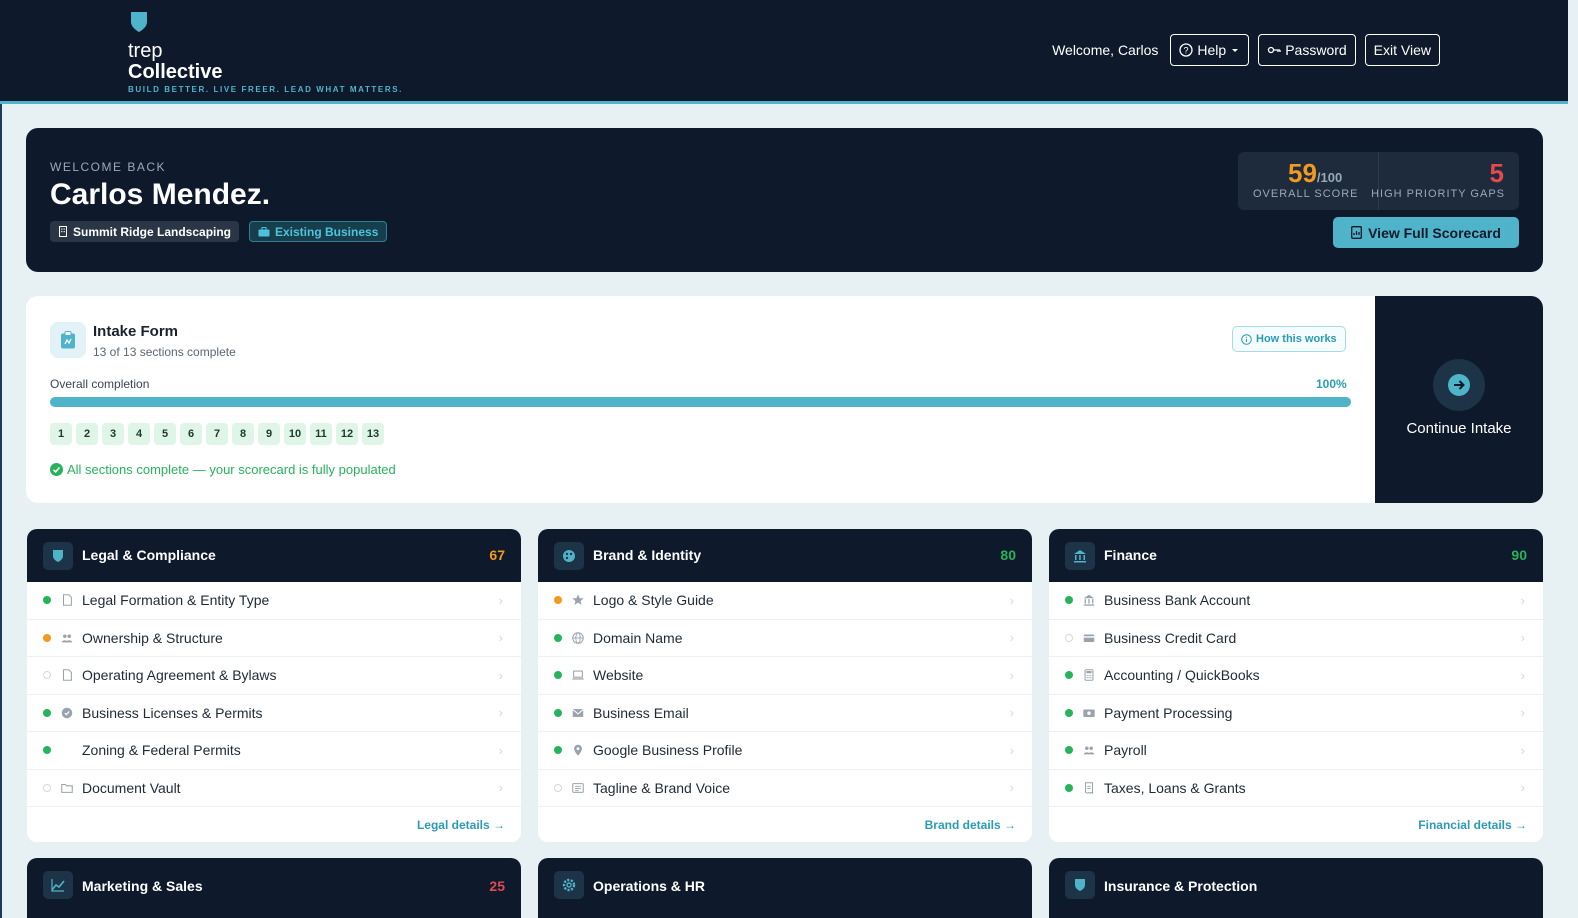  I want to click on exit-view-button: Exit View, so click(1402, 50).